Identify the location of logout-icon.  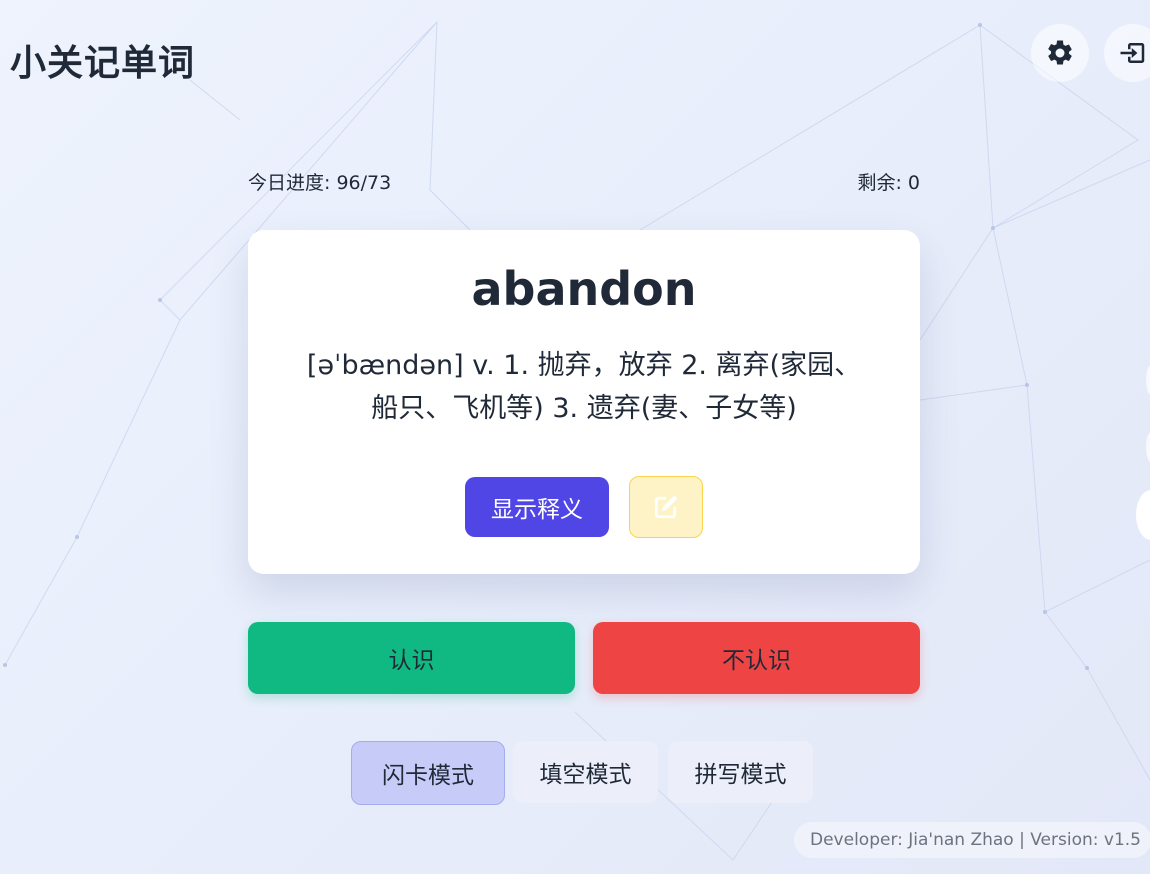
(1132, 53).